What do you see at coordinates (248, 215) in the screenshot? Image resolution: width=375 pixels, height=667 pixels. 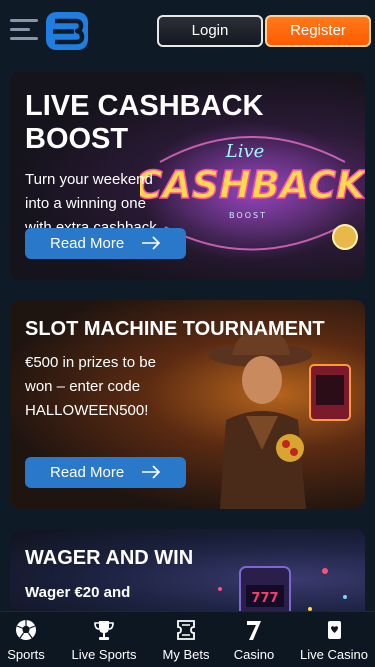 I see `svg-text: BOOST` at bounding box center [248, 215].